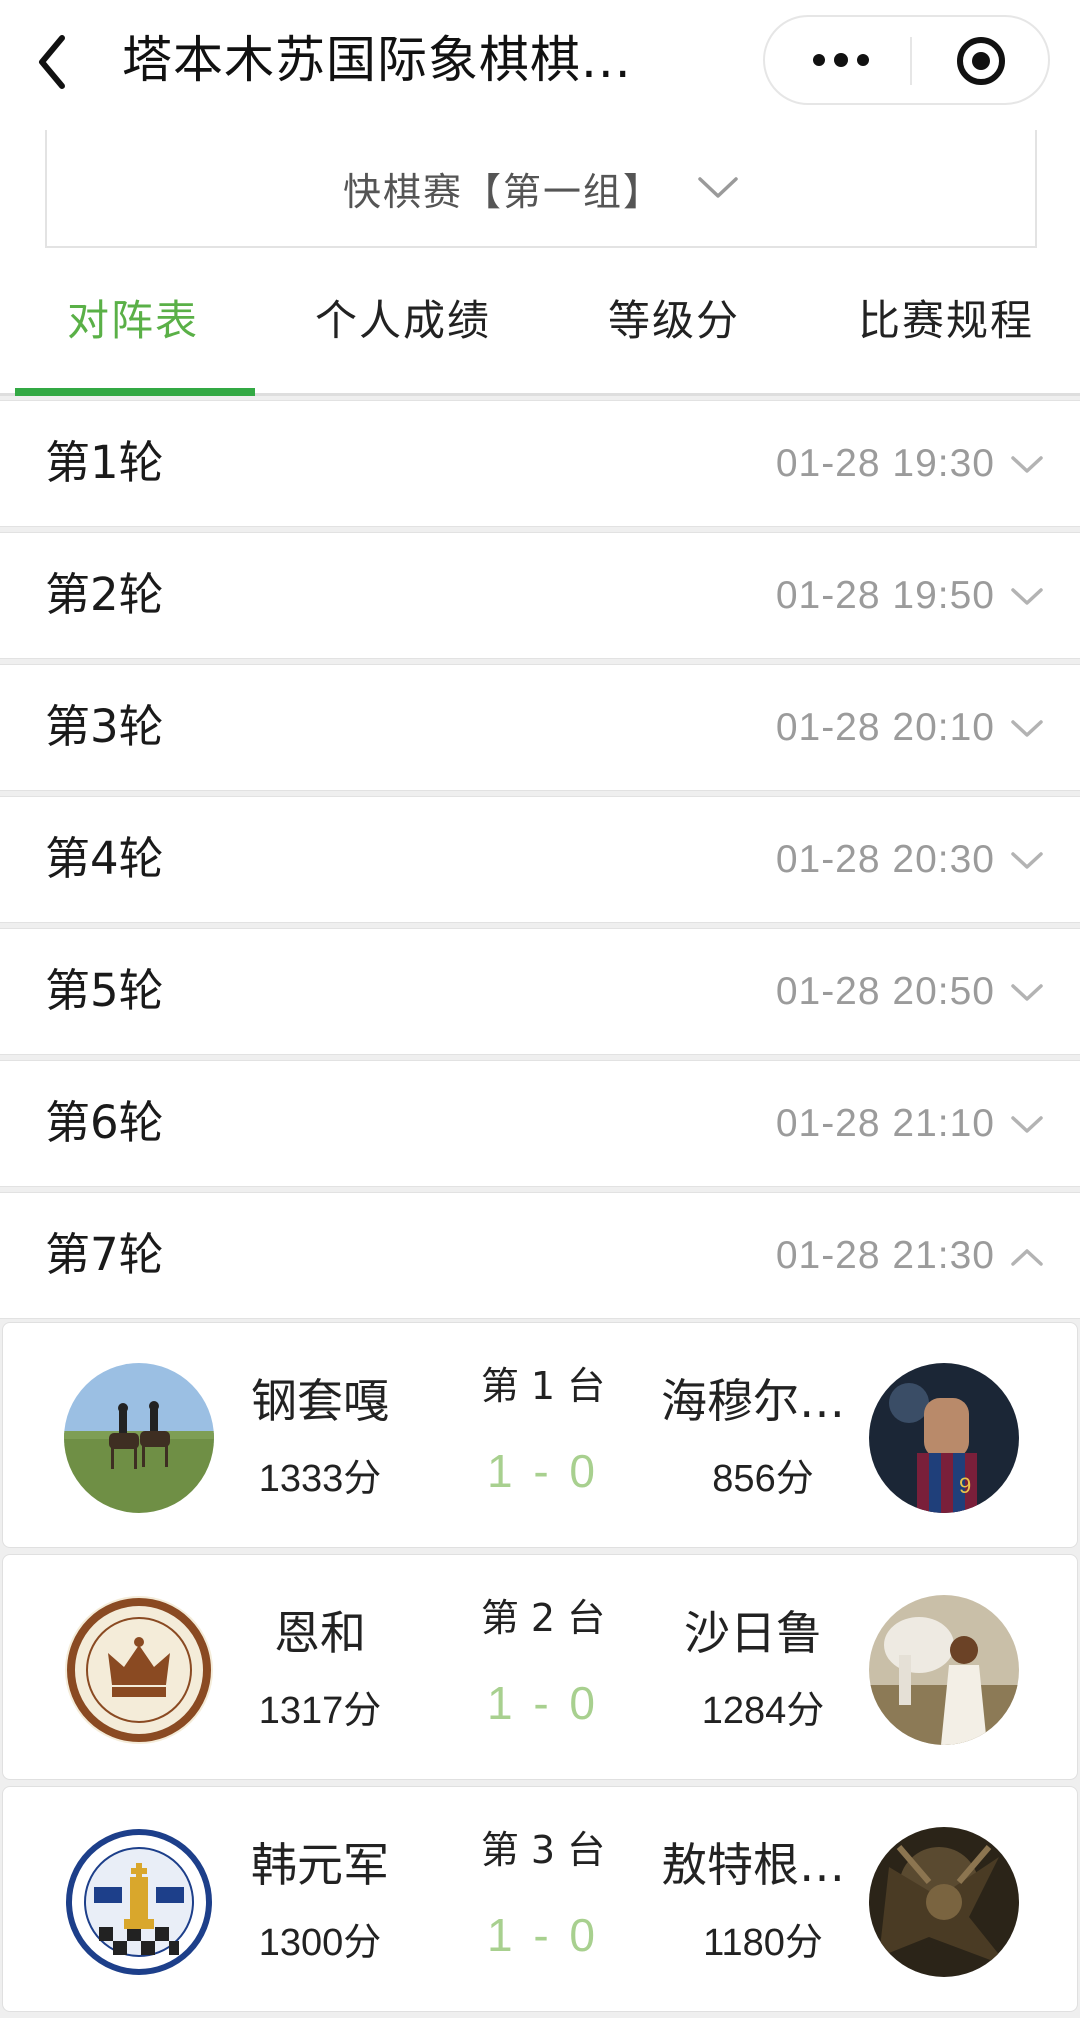 The height and width of the screenshot is (2018, 1080). What do you see at coordinates (906, 60) in the screenshot?
I see `mini-program-capsule` at bounding box center [906, 60].